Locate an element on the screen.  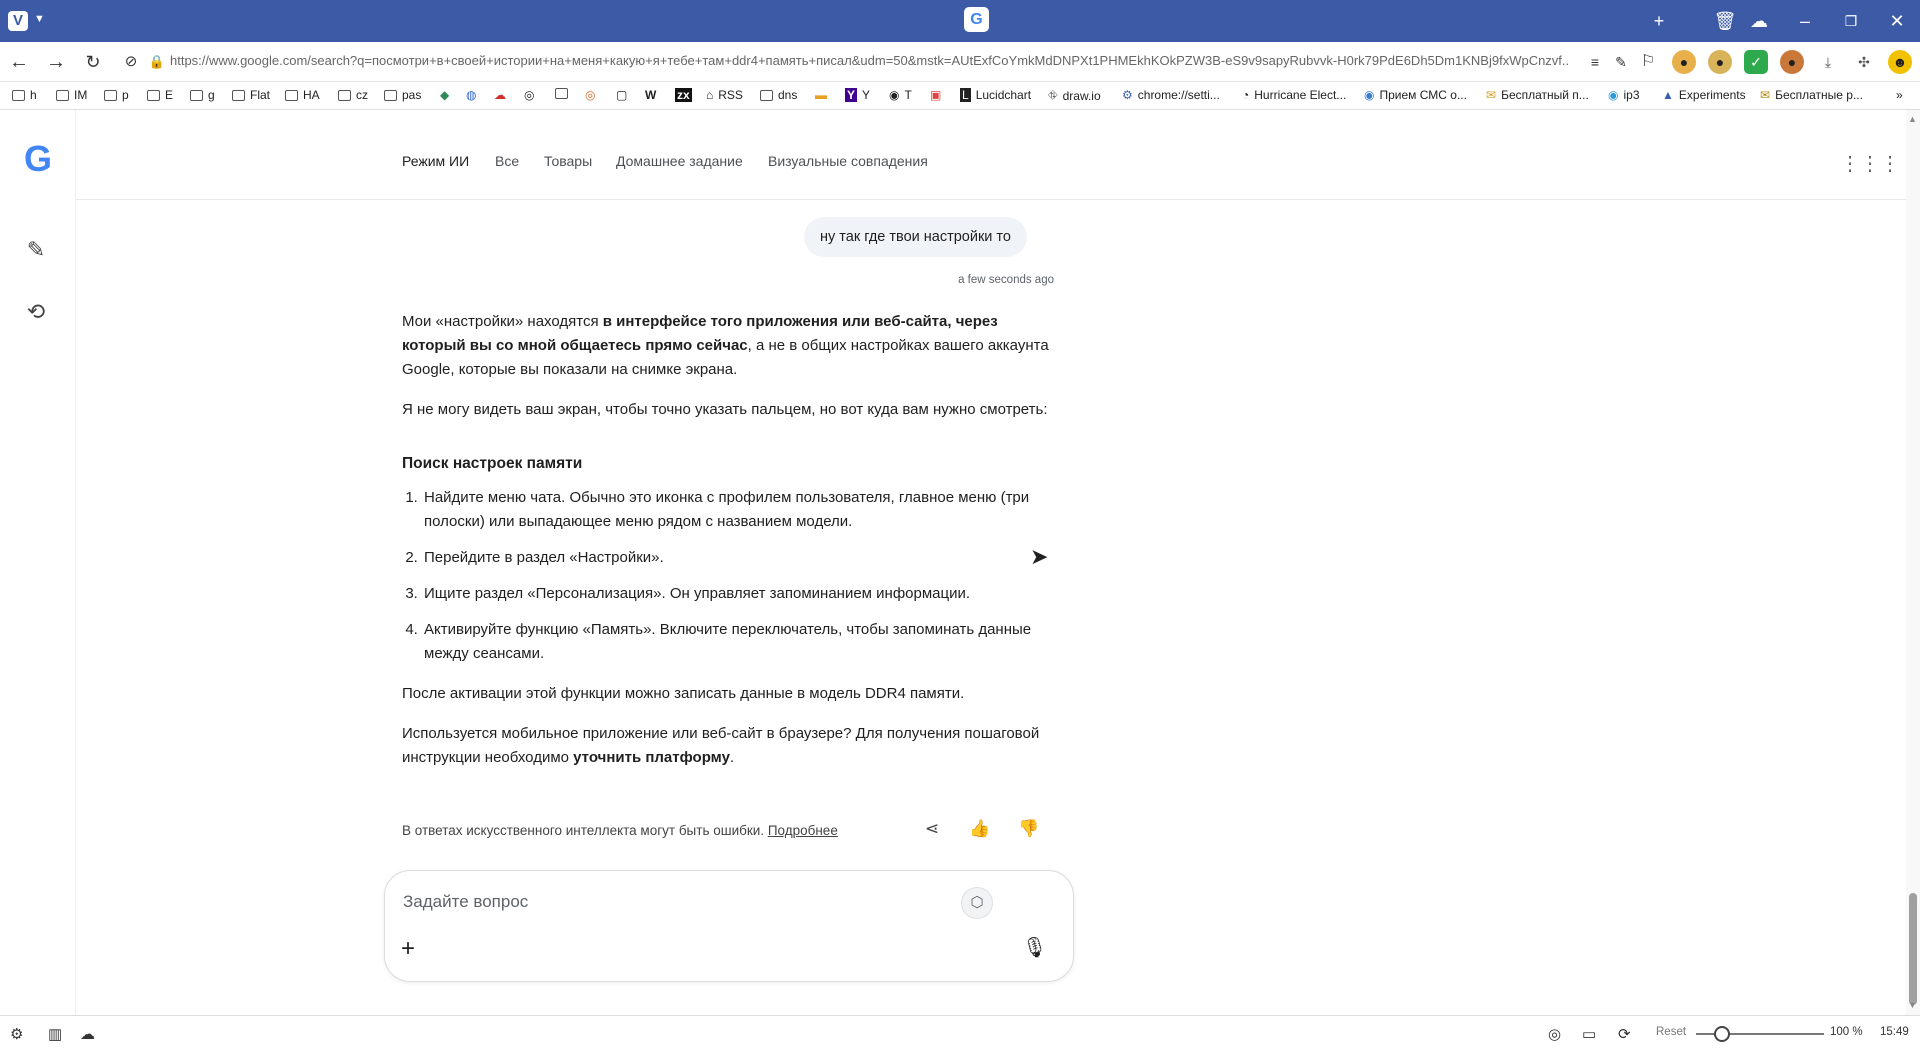
bookmark-item: IM is located at coordinates (71, 95).